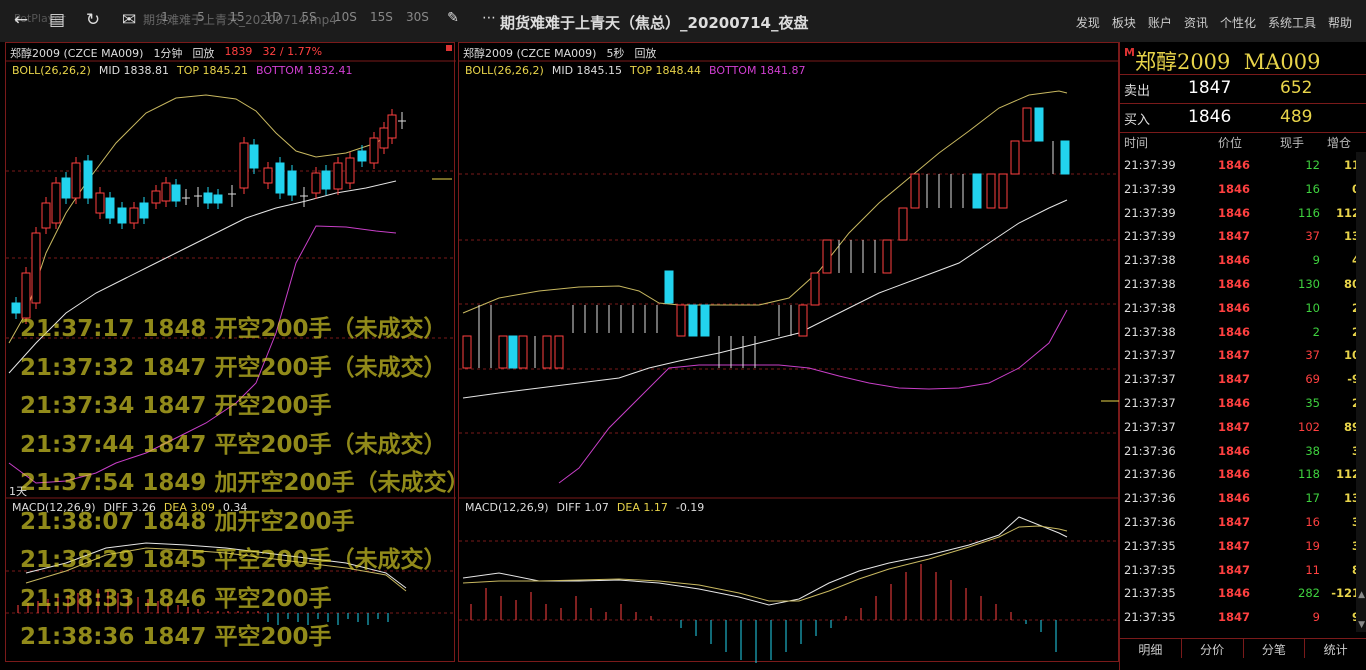  What do you see at coordinates (1210, 88) in the screenshot?
I see `ask-price: 1847` at bounding box center [1210, 88].